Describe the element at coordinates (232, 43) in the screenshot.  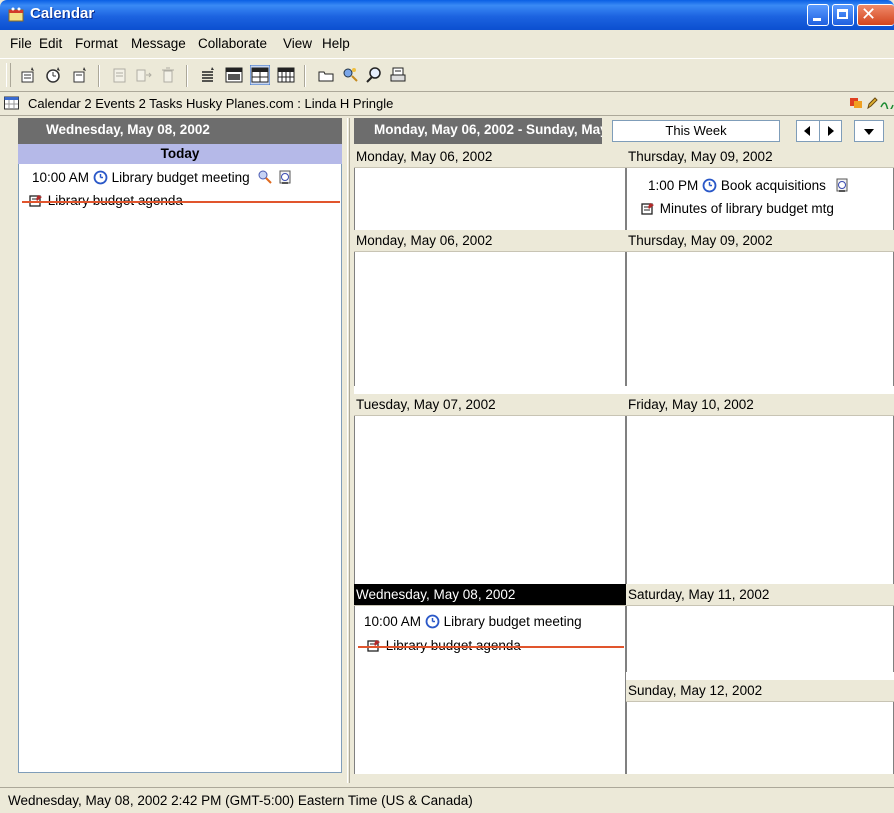
I see `menu-collaborate: Collaborate` at that location.